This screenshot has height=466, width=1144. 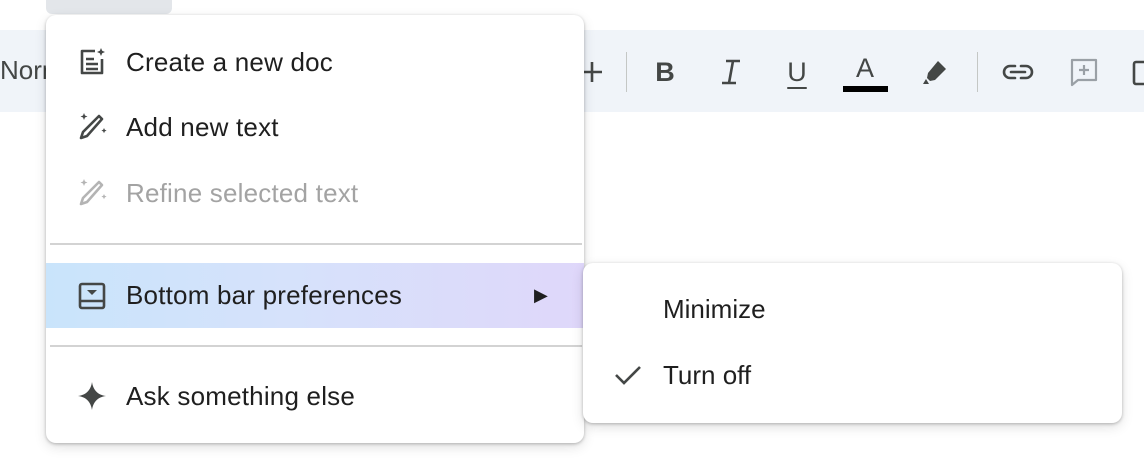 I want to click on submenu-item-label: Turn off, so click(x=707, y=374).